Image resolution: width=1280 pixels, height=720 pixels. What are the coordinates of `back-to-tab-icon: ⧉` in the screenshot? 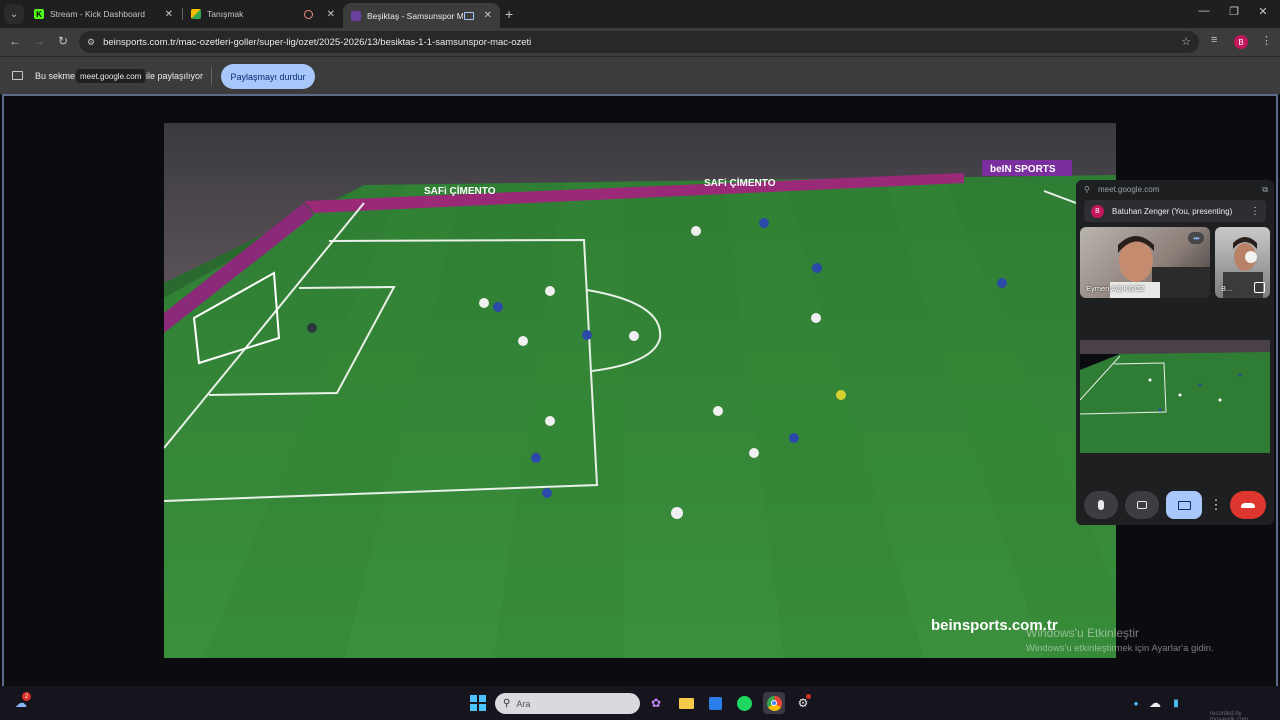 It's located at (1265, 190).